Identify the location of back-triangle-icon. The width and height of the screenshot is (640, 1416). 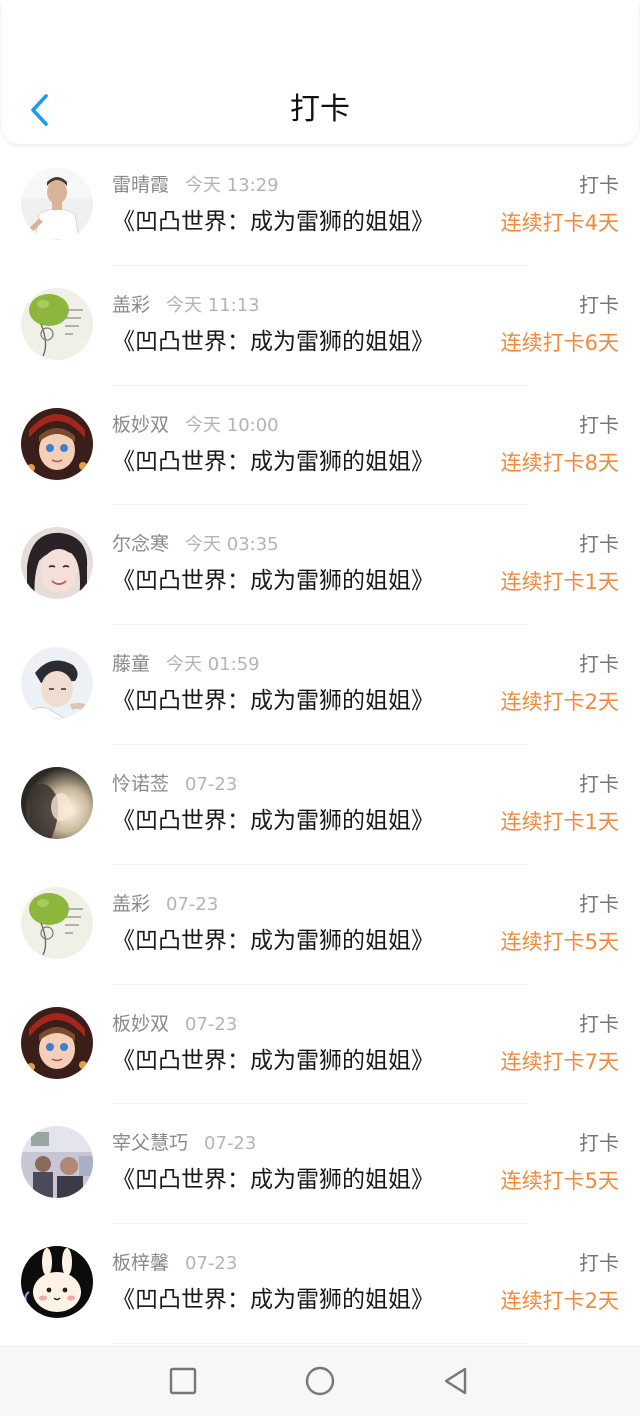
(455, 1381).